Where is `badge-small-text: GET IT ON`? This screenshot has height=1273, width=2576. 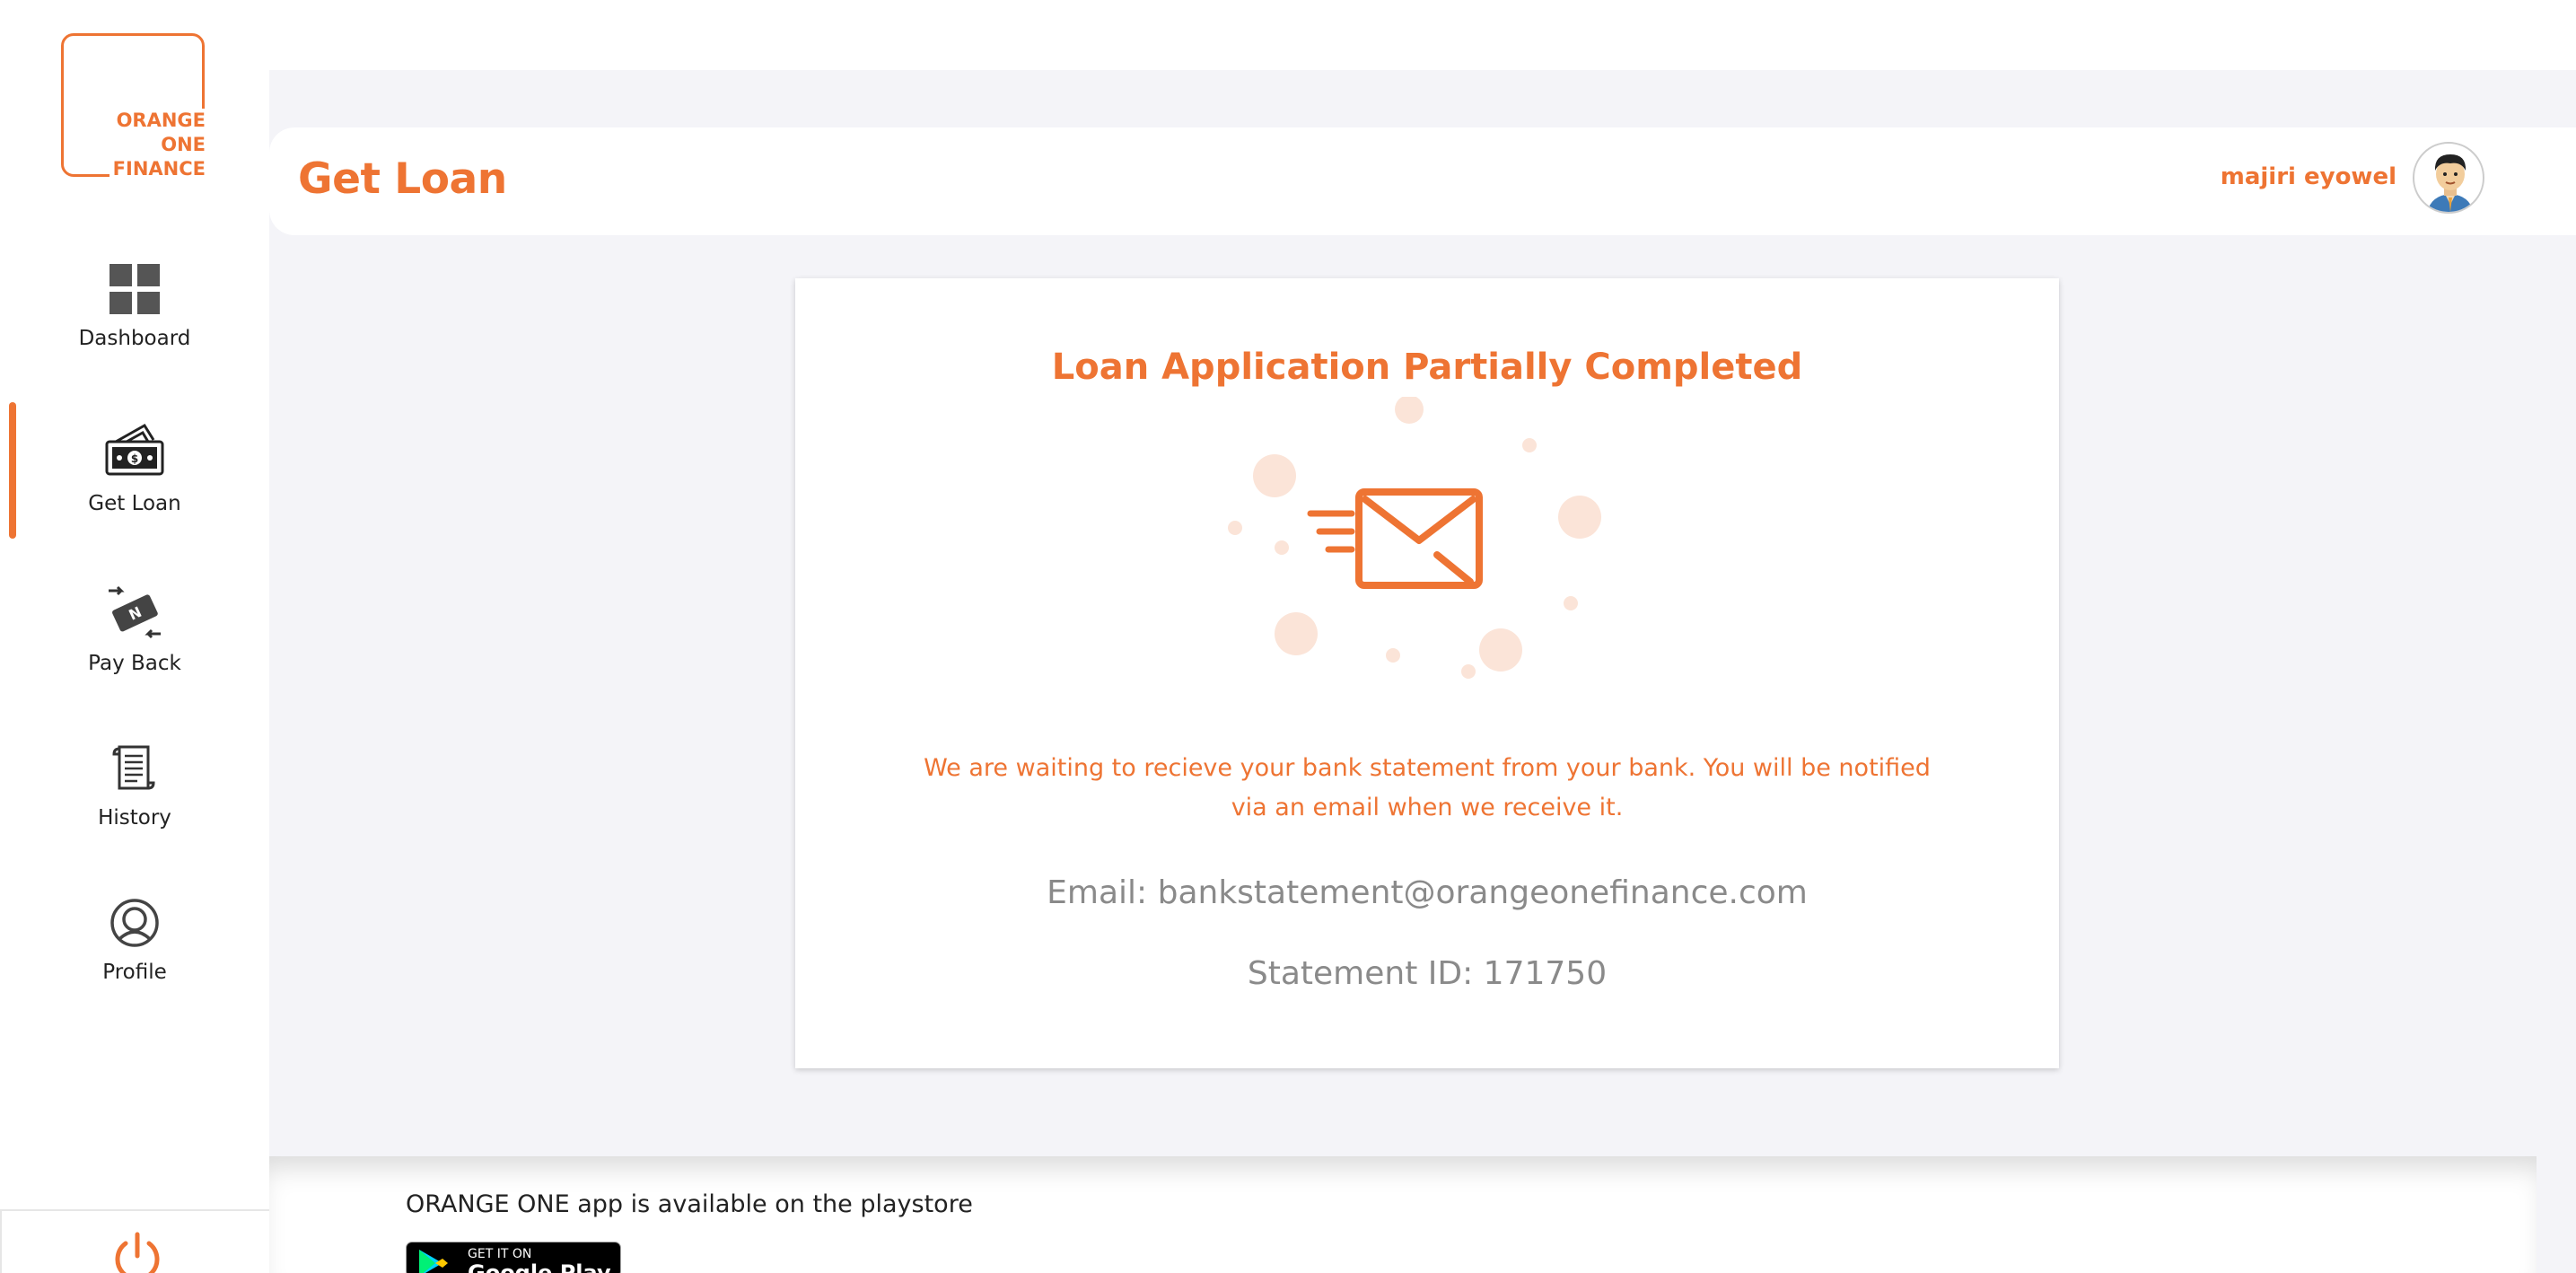 badge-small-text: GET IT ON is located at coordinates (500, 1254).